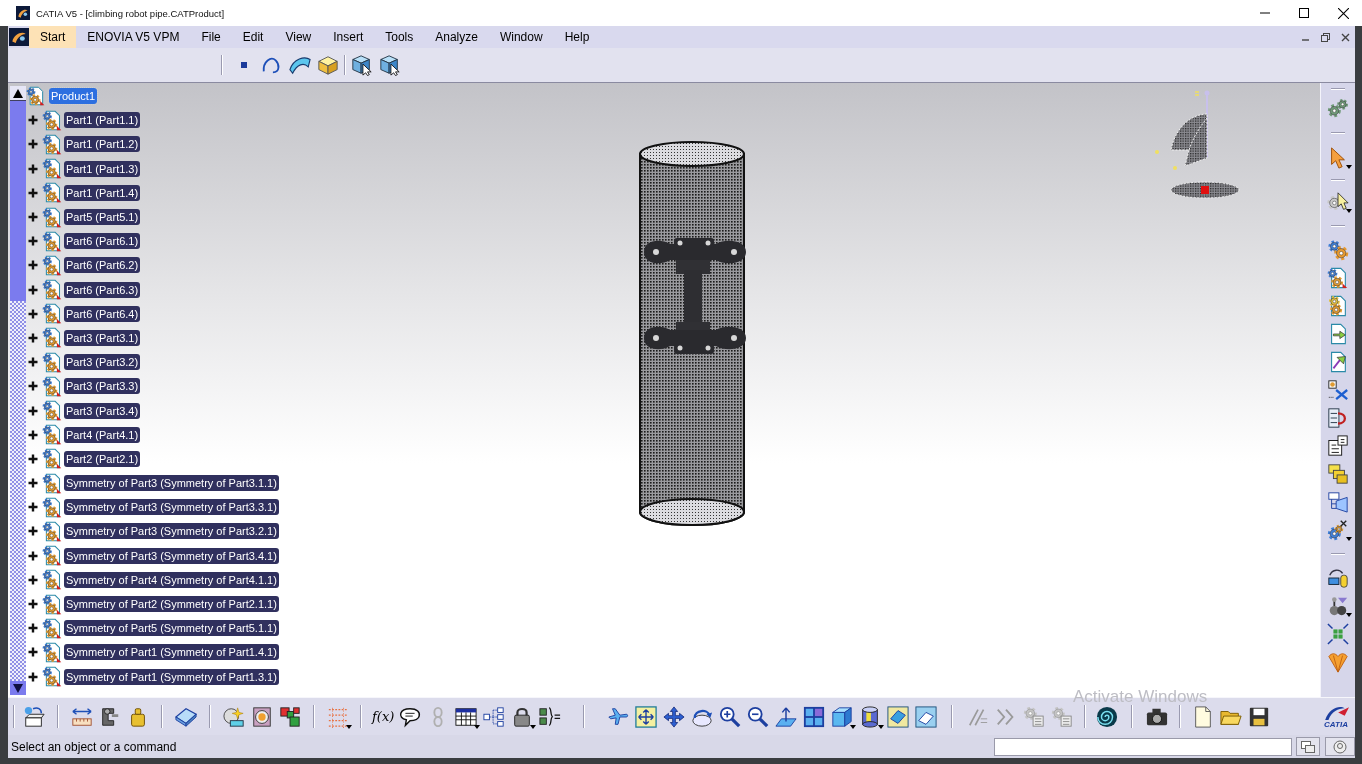 The height and width of the screenshot is (764, 1362). What do you see at coordinates (494, 716) in the screenshot?
I see `tree-diagram-icon` at bounding box center [494, 716].